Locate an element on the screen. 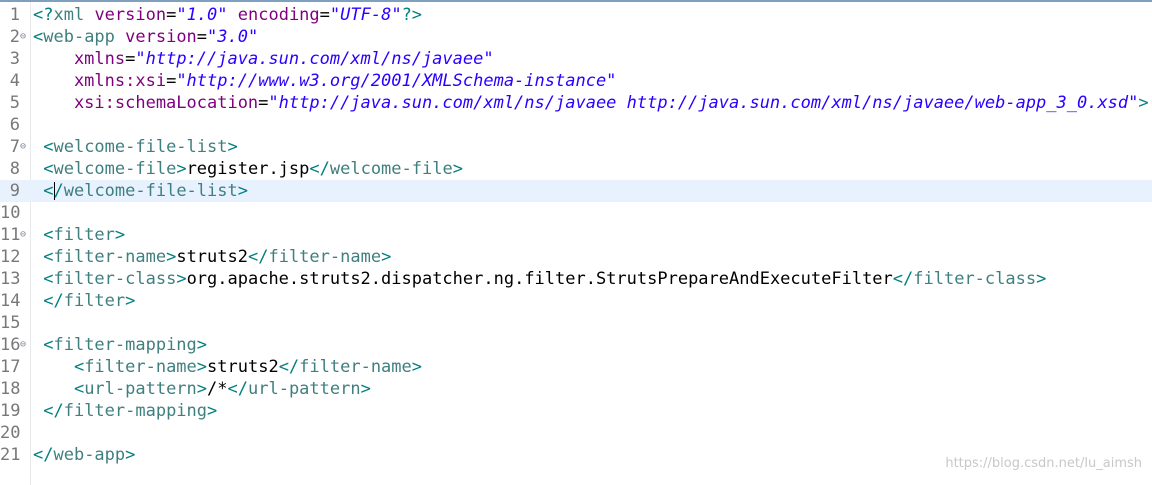  code-token-tag: filter-class is located at coordinates (115, 279).